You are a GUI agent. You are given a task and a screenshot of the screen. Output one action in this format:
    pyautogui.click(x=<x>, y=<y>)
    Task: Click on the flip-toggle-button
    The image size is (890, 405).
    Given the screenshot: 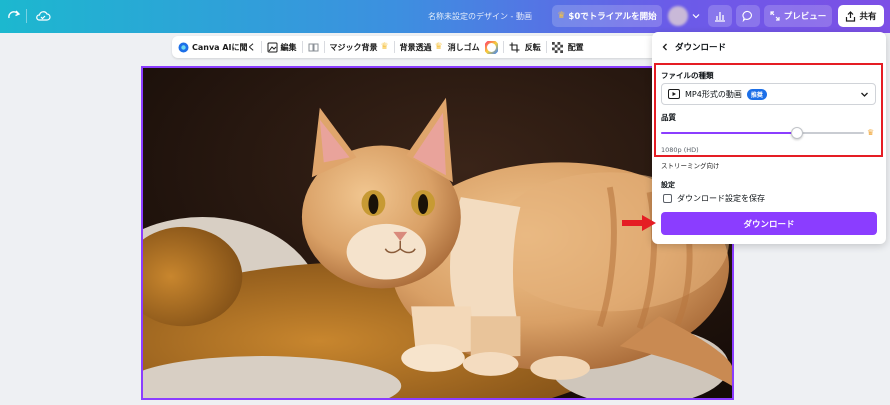 What is the action you would take?
    pyautogui.click(x=313, y=47)
    